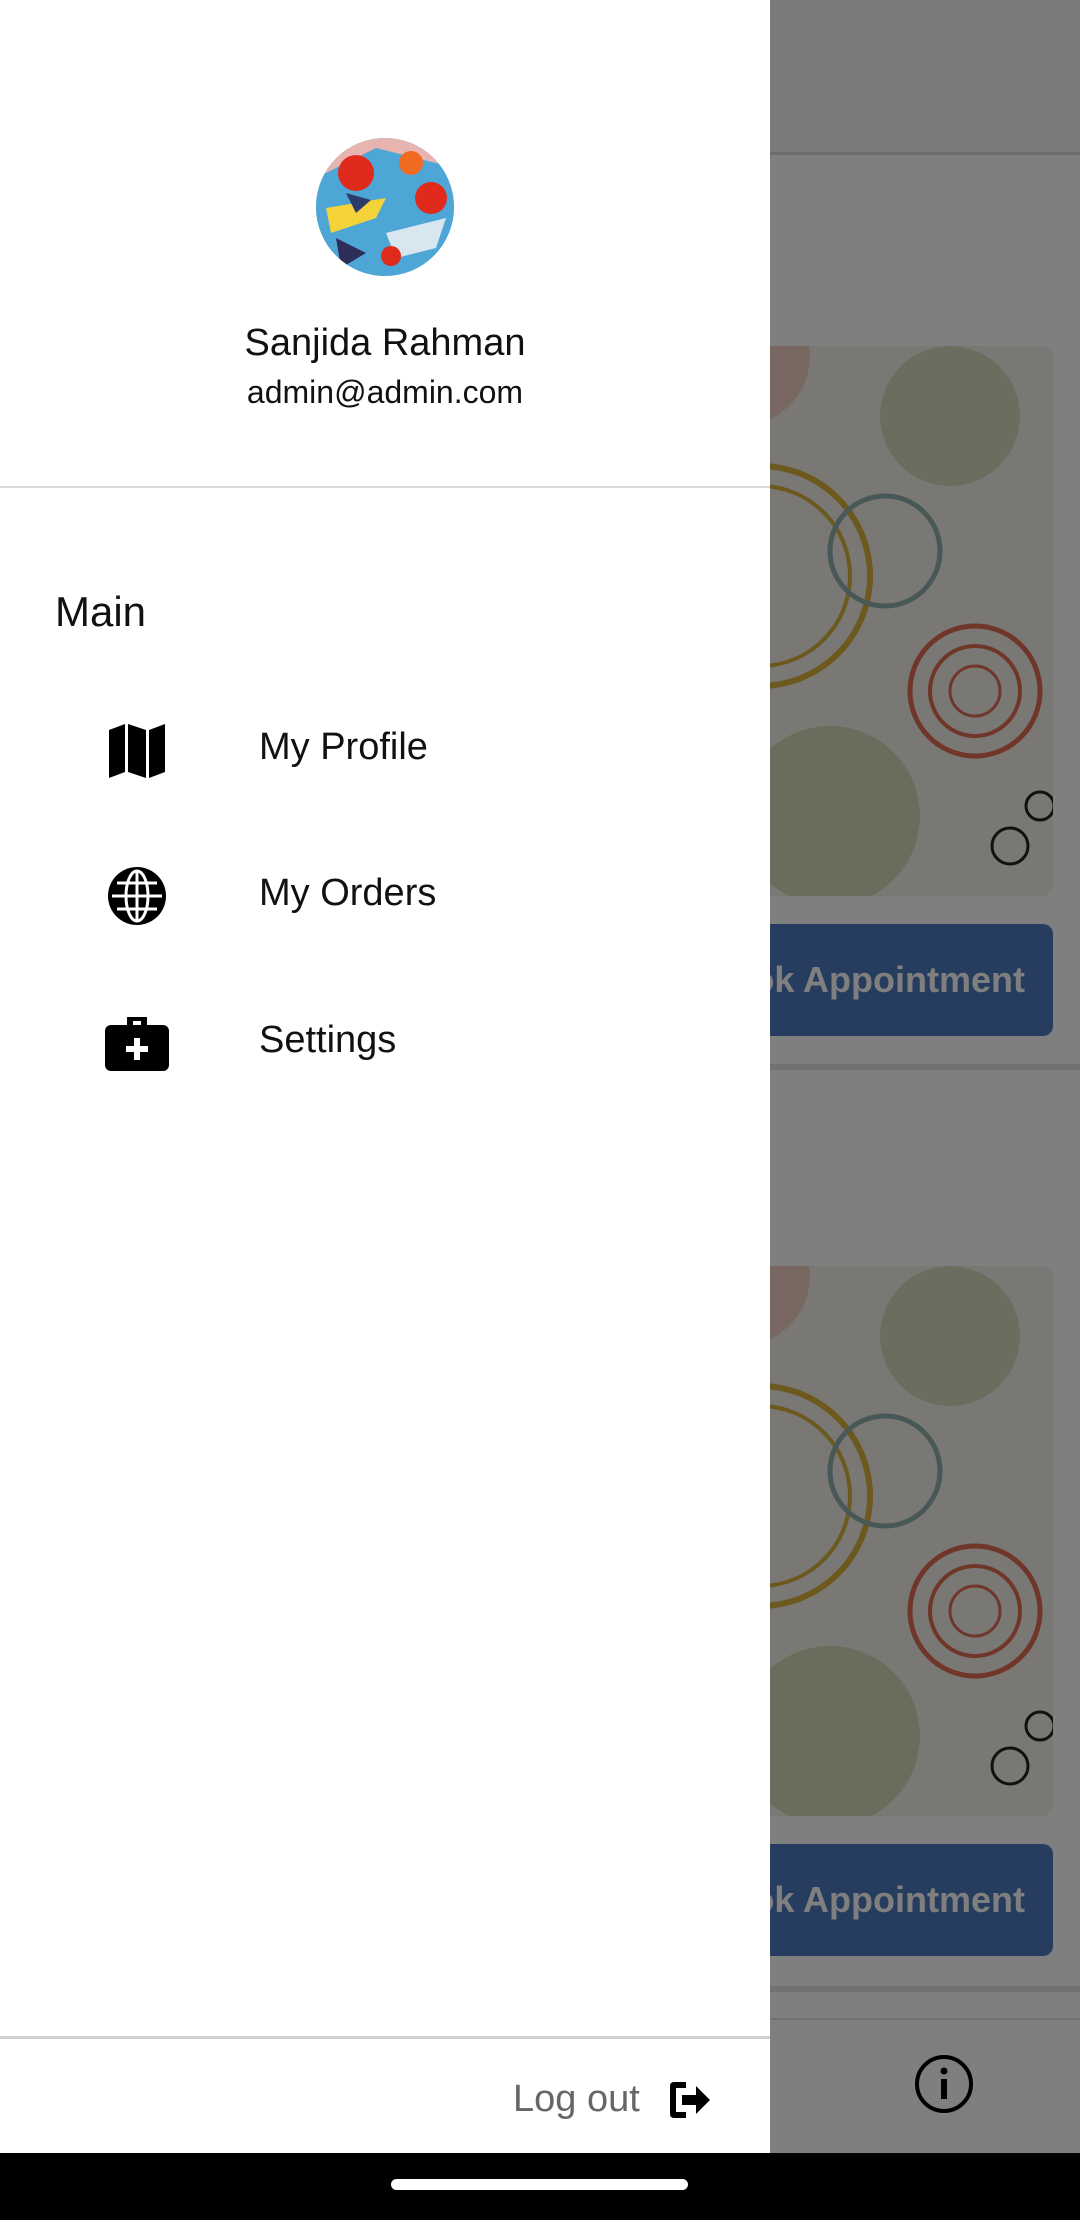 Image resolution: width=1080 pixels, height=2220 pixels. Describe the element at coordinates (137, 1044) in the screenshot. I see `medical-case-icon` at that location.